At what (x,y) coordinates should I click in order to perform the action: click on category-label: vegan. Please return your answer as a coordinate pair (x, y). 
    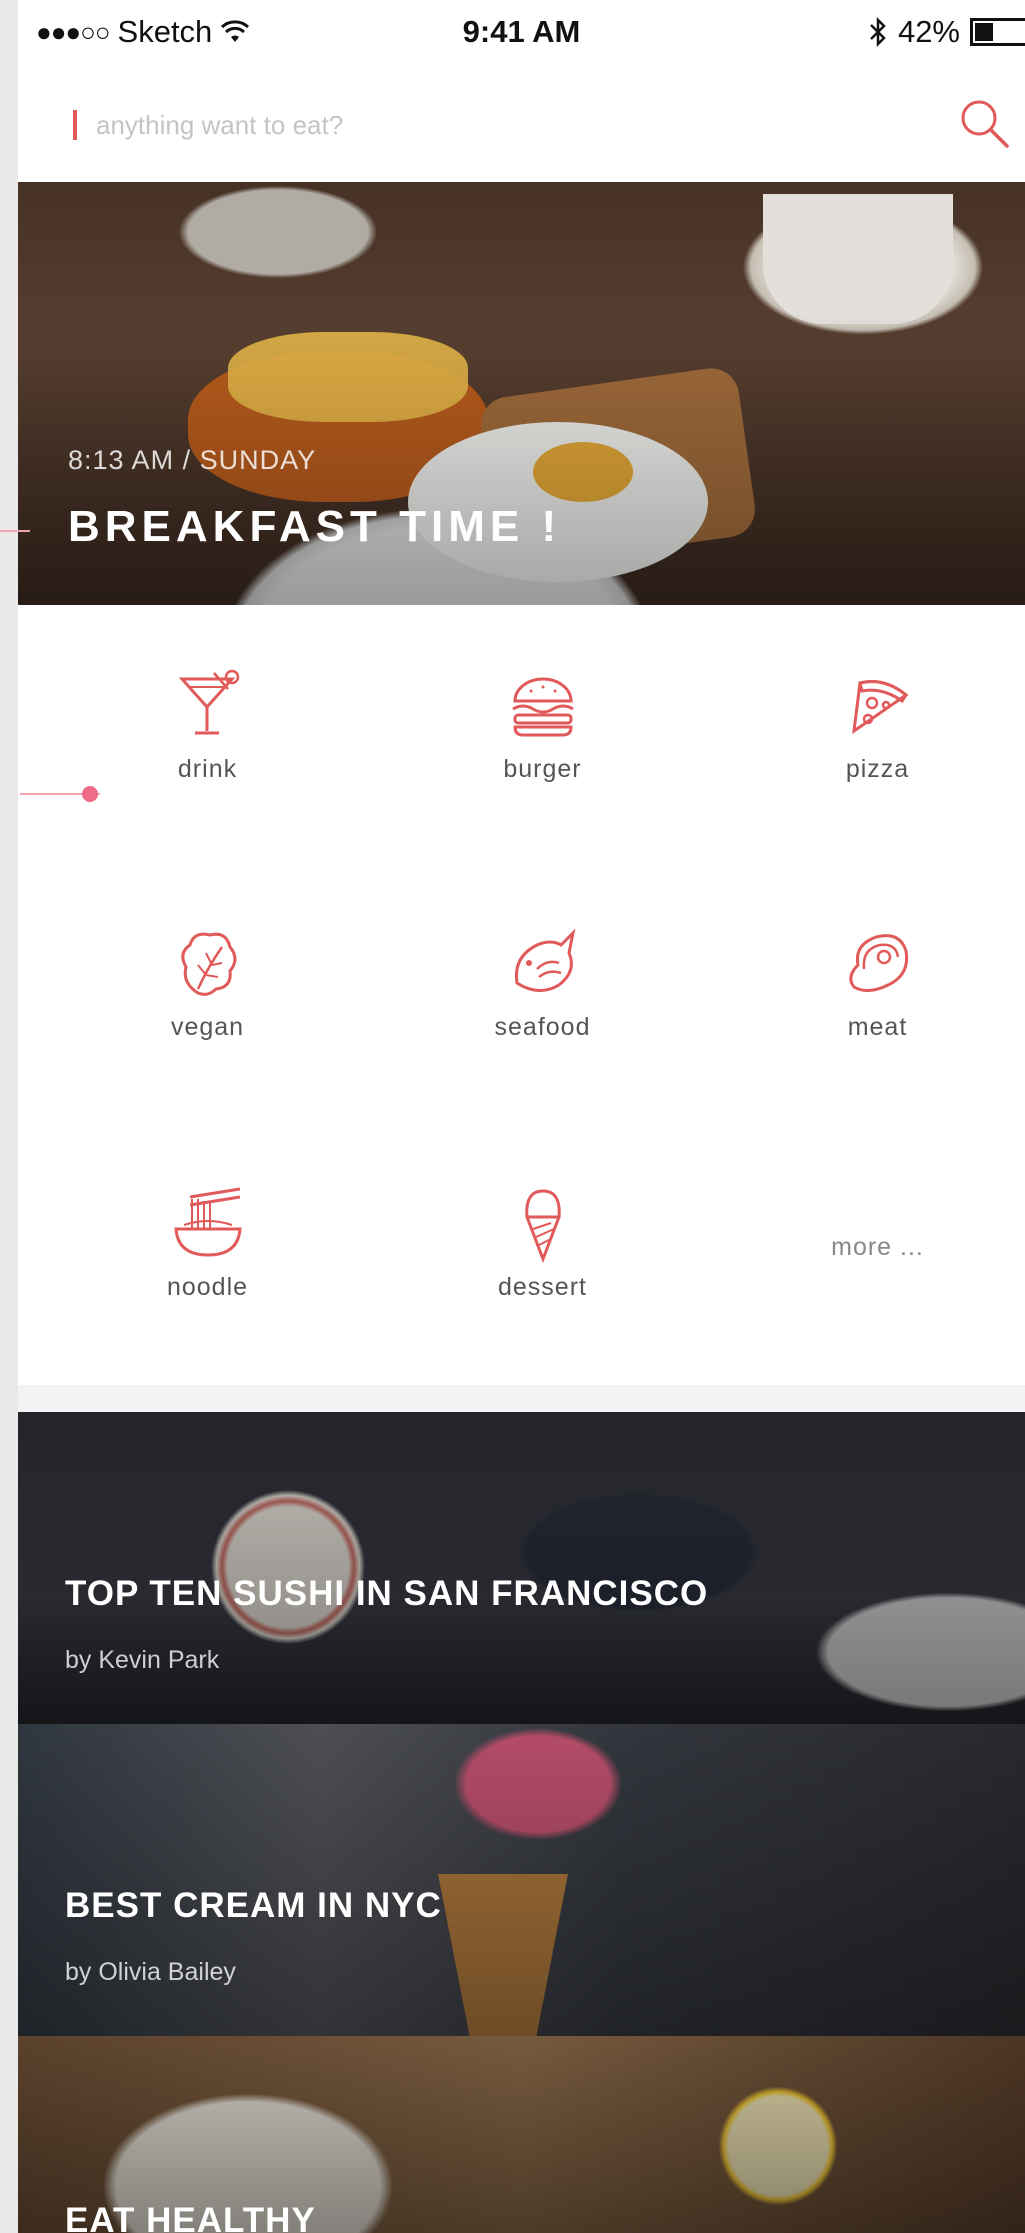
    Looking at the image, I should click on (207, 1027).